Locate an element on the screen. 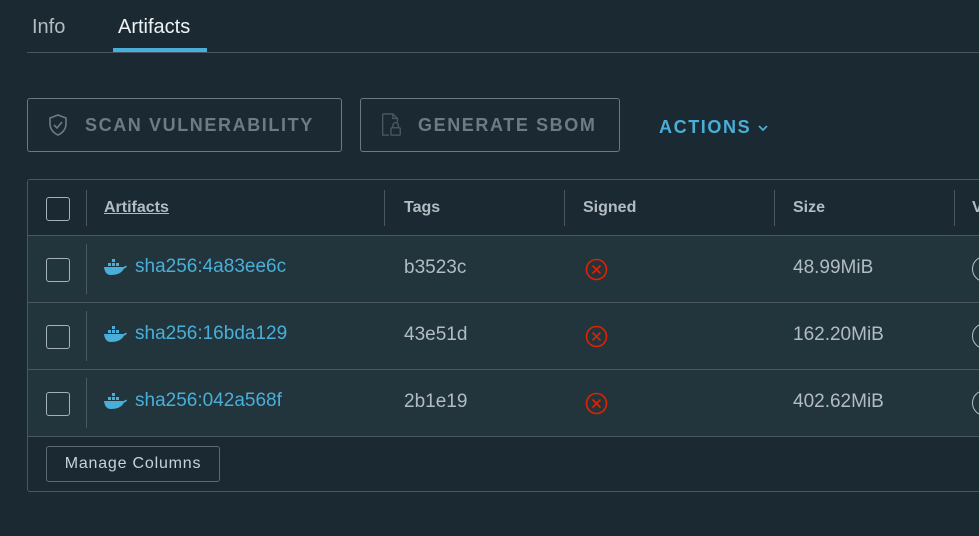  artifact-digest-link: sha256:4a83ee6c is located at coordinates (194, 267).